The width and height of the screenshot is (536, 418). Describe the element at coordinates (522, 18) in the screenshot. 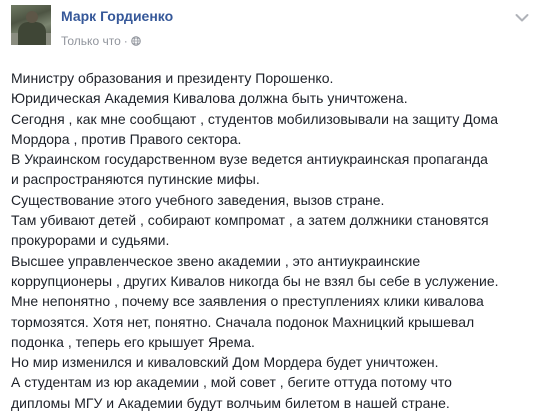

I see `chevron-down-icon` at that location.